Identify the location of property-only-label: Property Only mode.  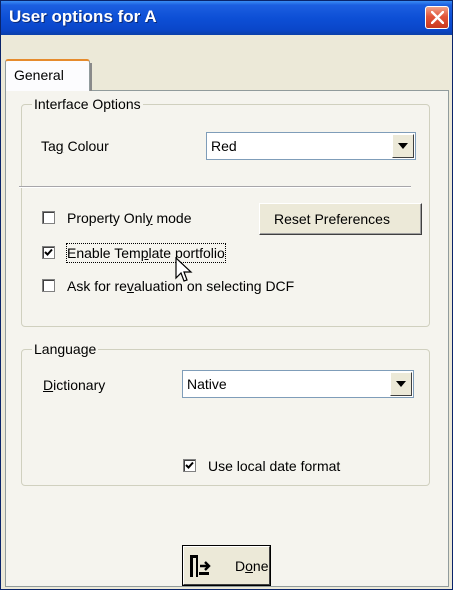
(129, 218).